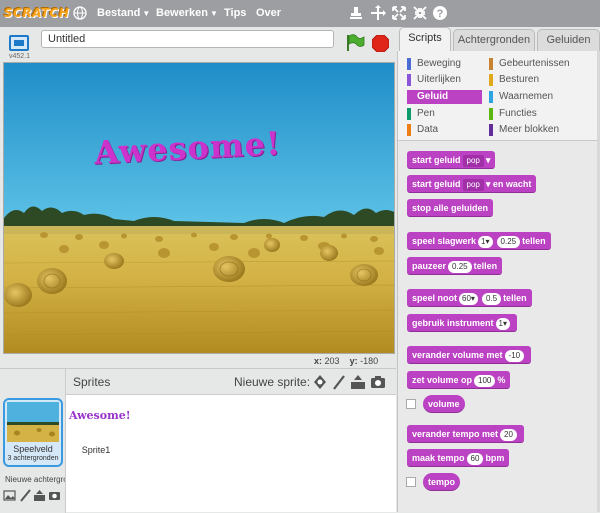  What do you see at coordinates (358, 382) in the screenshot?
I see `upload-sprite-icon` at bounding box center [358, 382].